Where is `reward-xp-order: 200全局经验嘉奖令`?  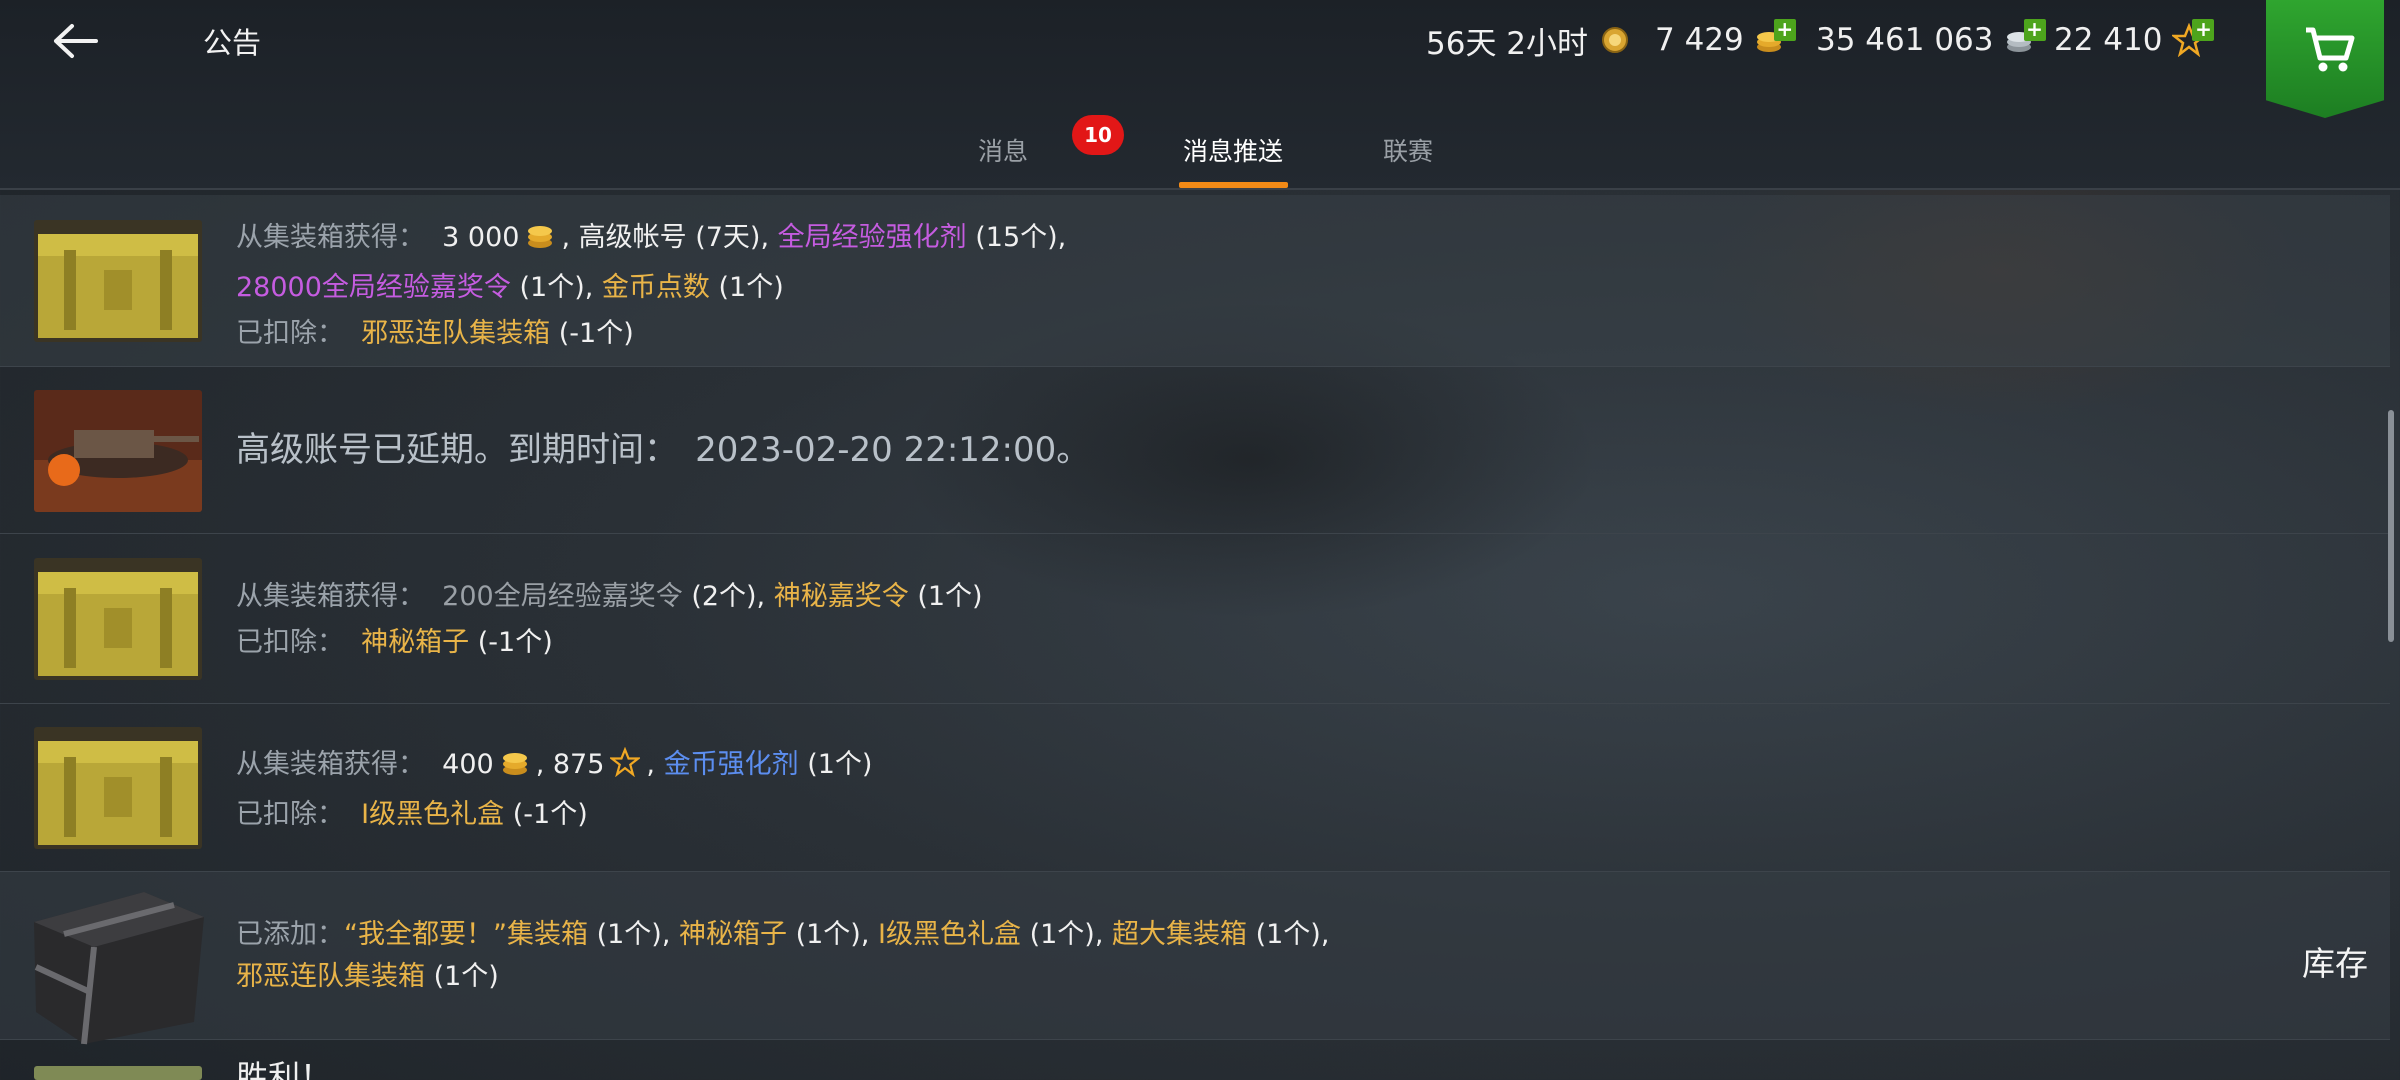 reward-xp-order: 200全局经验嘉奖令 is located at coordinates (562, 596).